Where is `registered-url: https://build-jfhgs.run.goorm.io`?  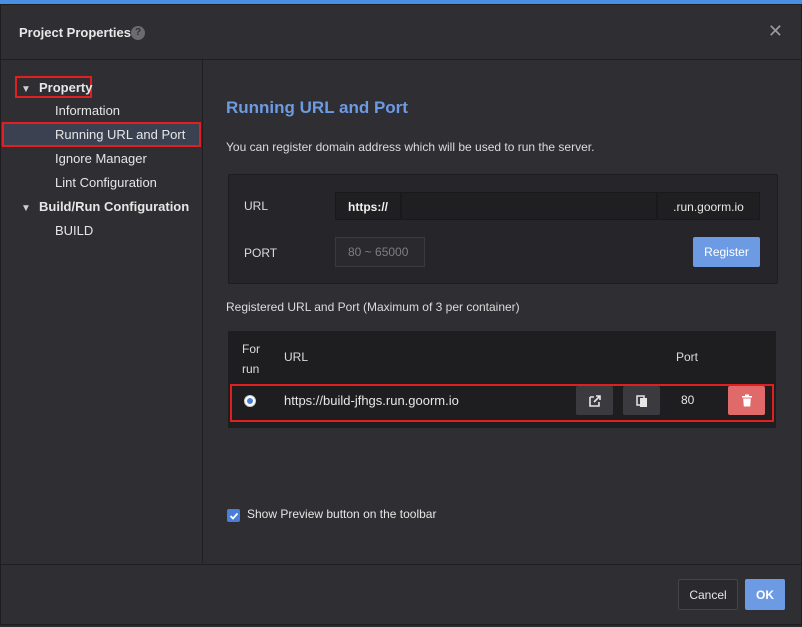 registered-url: https://build-jfhgs.run.goorm.io is located at coordinates (371, 400).